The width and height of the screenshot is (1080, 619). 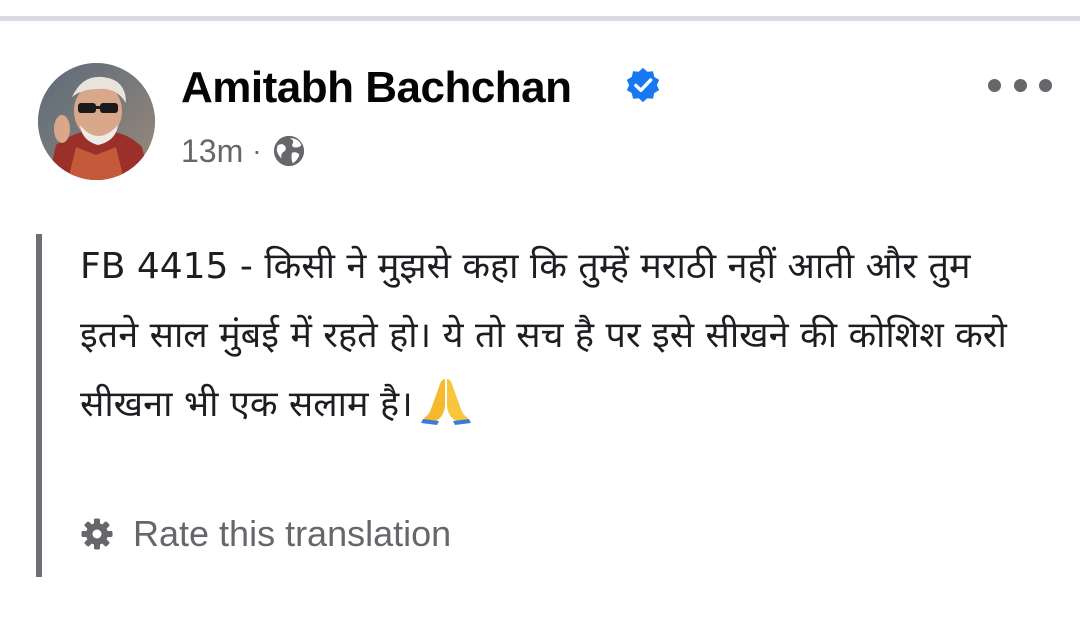 I want to click on post-timestamp: 13m, so click(x=212, y=151).